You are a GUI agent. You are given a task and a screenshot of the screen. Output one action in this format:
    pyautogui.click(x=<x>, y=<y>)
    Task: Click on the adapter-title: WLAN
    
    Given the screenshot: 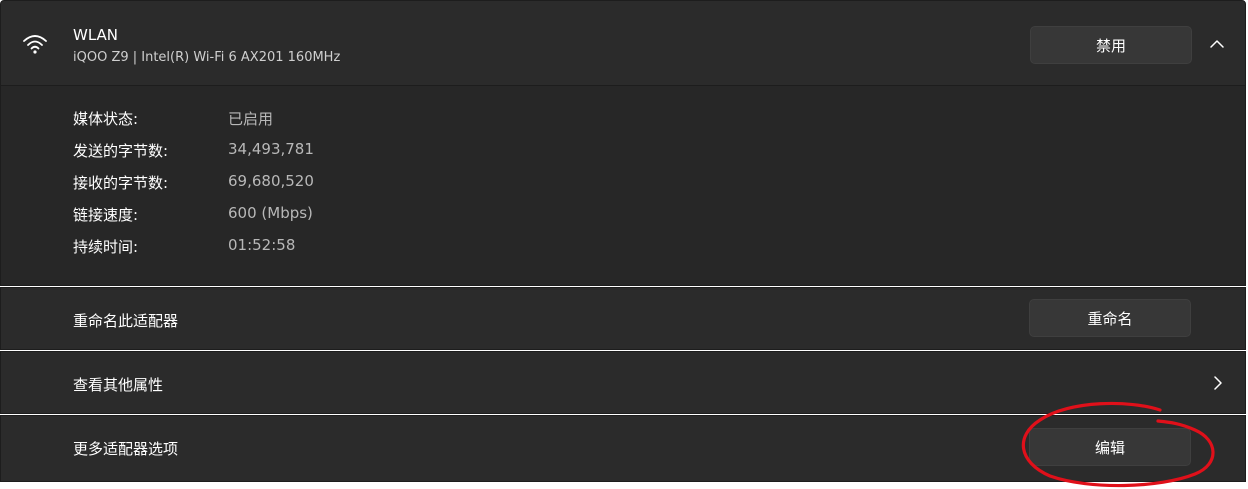 What is the action you would take?
    pyautogui.click(x=96, y=35)
    